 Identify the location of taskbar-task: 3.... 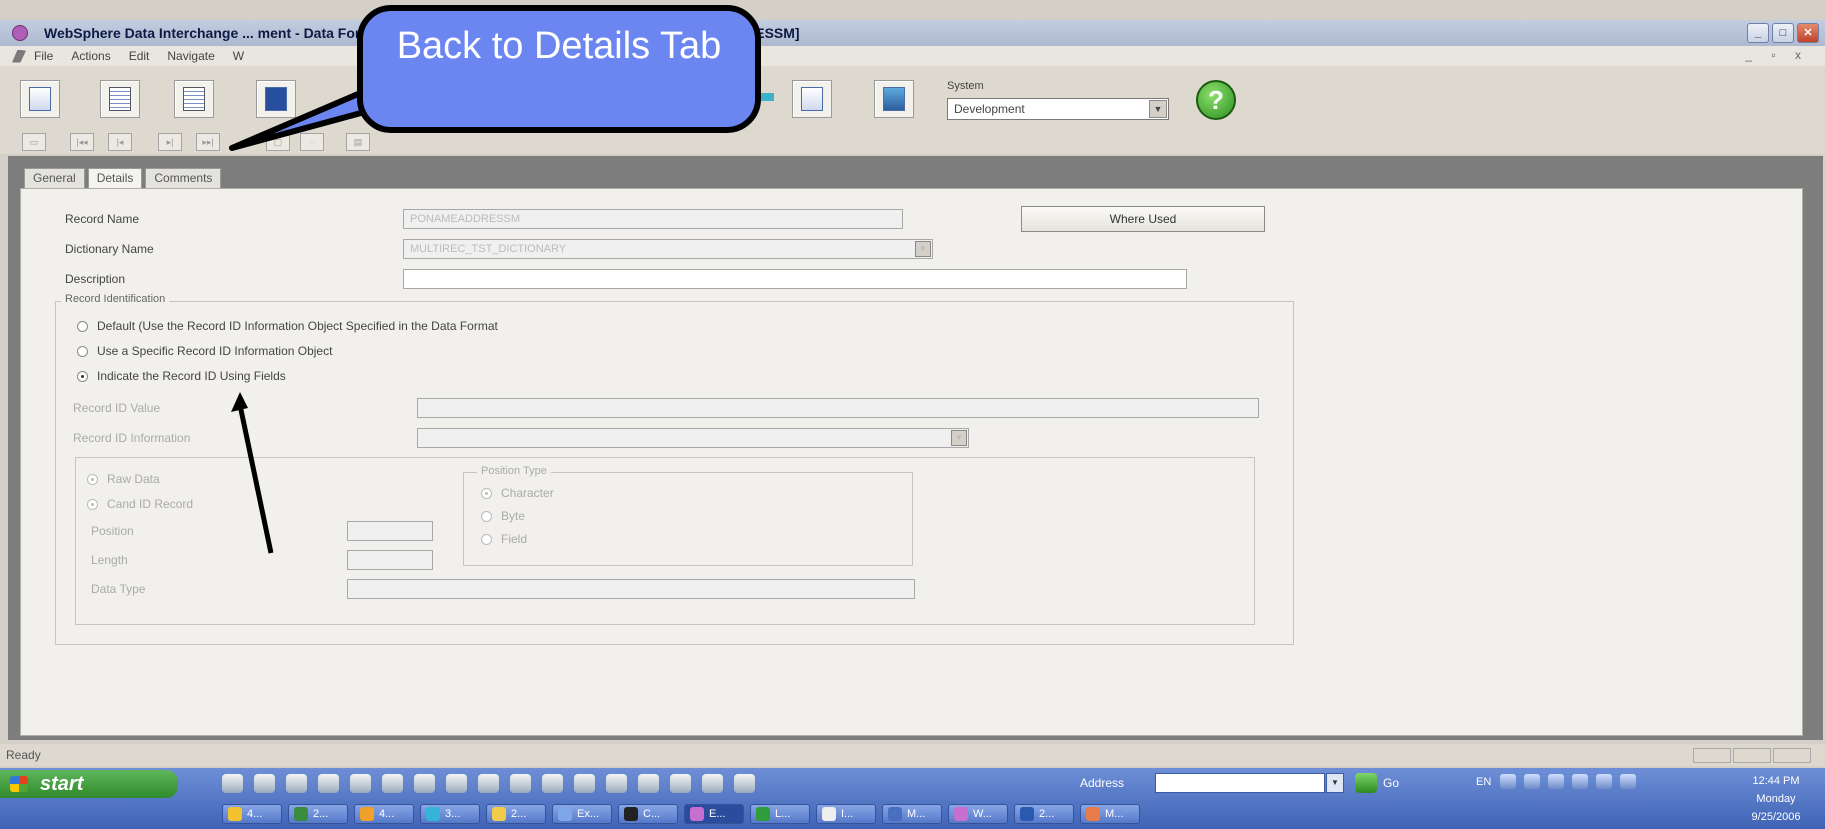
(450, 814).